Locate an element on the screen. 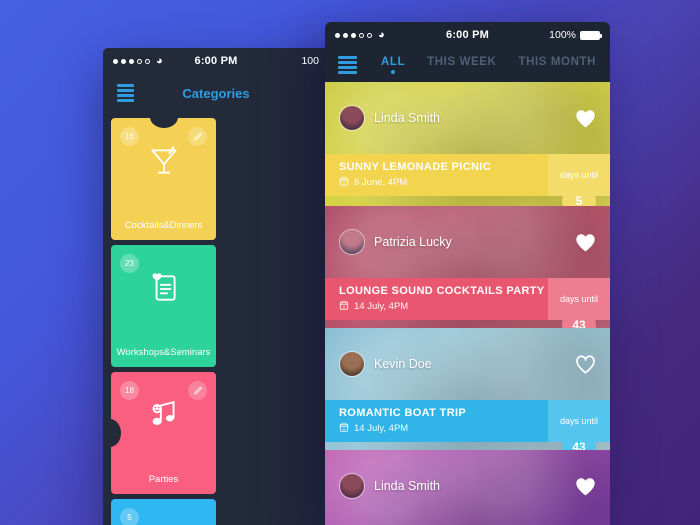 This screenshot has width=700, height=525. back-navbar: Categories is located at coordinates (216, 93).